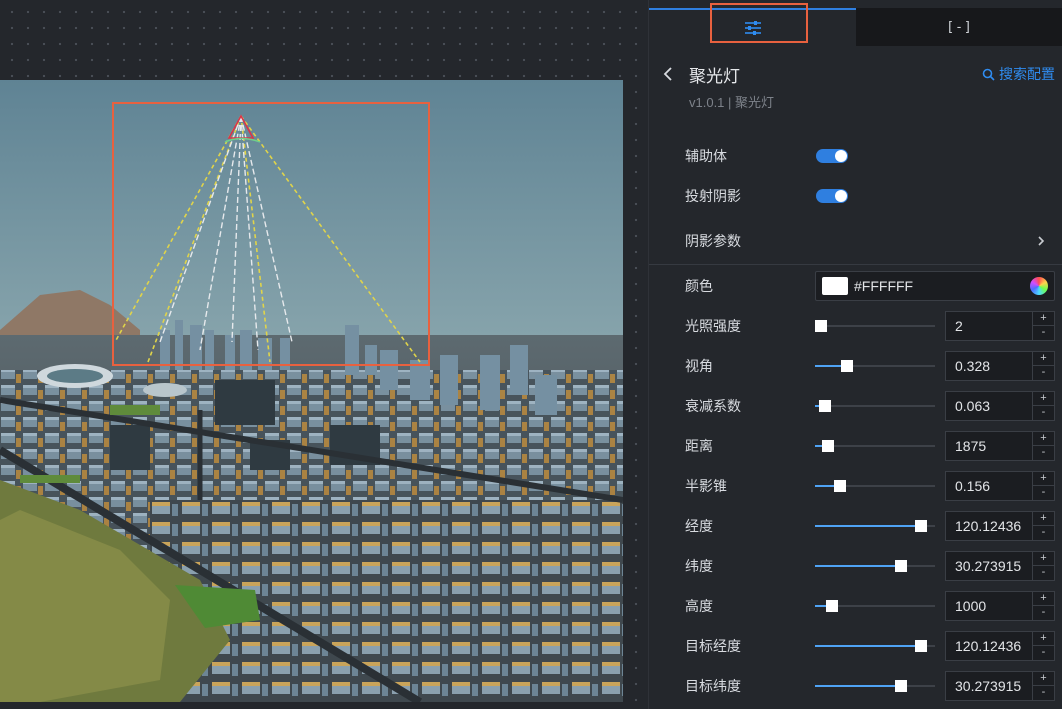 This screenshot has width=1062, height=709. I want to click on slider-label: 距离, so click(699, 446).